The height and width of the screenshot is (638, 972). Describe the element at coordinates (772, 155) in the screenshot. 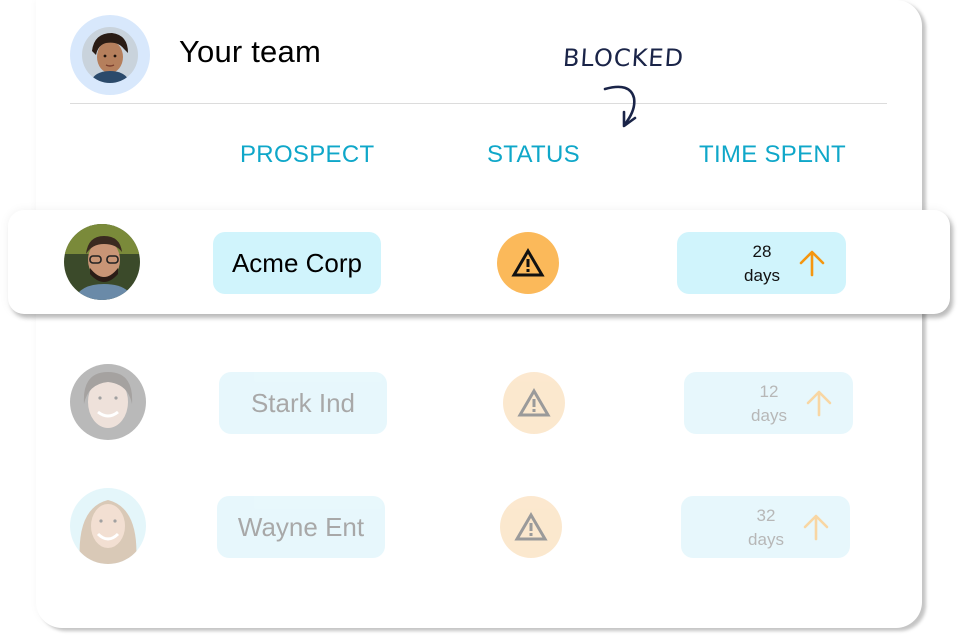

I see `column-header-time-spent: TIME SPENT` at that location.